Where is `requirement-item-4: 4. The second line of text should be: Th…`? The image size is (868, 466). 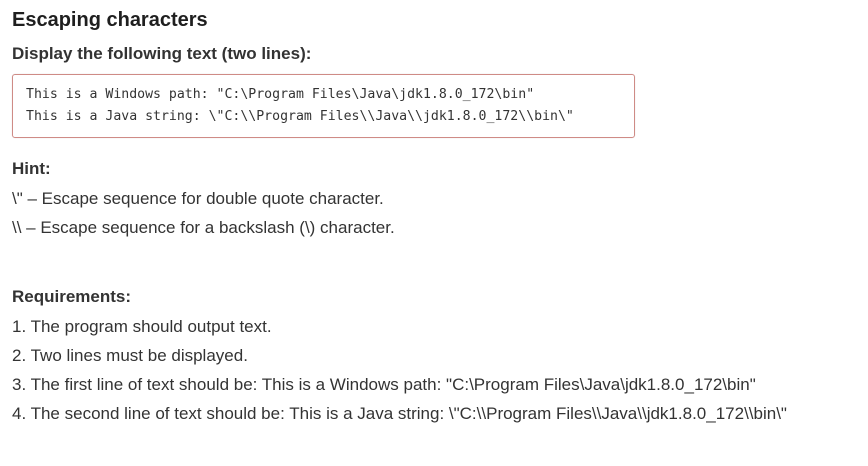 requirement-item-4: 4. The second line of text should be: Th… is located at coordinates (399, 413).